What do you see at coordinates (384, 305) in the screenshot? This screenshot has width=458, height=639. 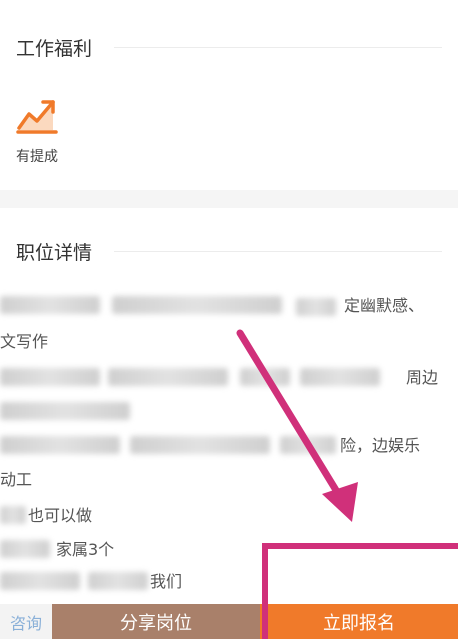 I see `description-line: 定幽默感、` at bounding box center [384, 305].